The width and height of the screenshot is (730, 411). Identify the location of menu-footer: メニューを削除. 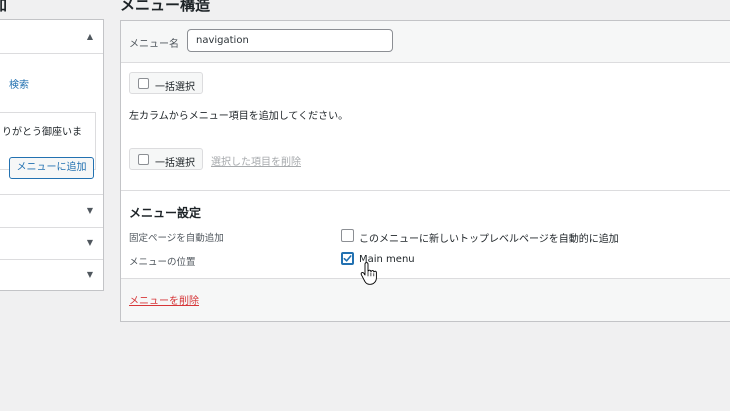
(425, 299).